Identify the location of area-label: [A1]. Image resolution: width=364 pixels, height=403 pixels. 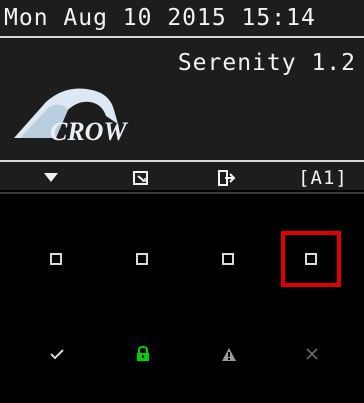
(323, 178).